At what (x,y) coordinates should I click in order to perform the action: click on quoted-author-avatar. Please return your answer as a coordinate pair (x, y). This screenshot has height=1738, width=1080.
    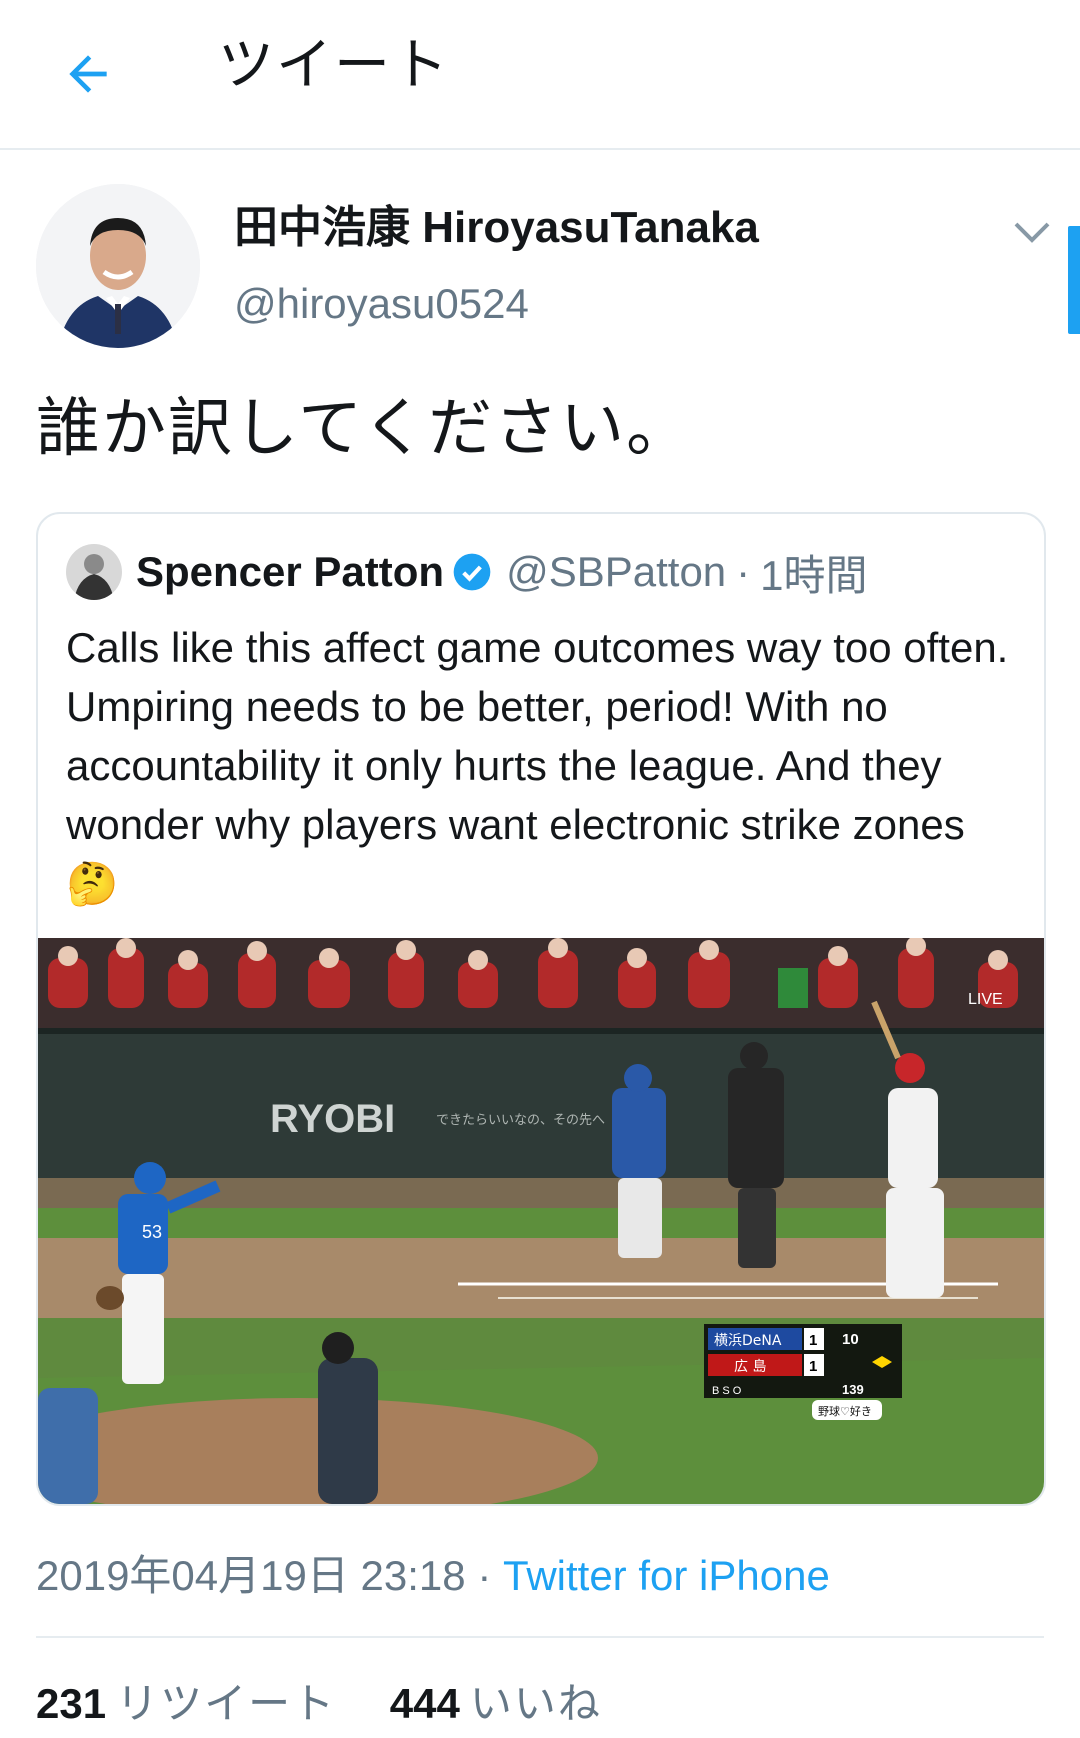
    Looking at the image, I should click on (94, 572).